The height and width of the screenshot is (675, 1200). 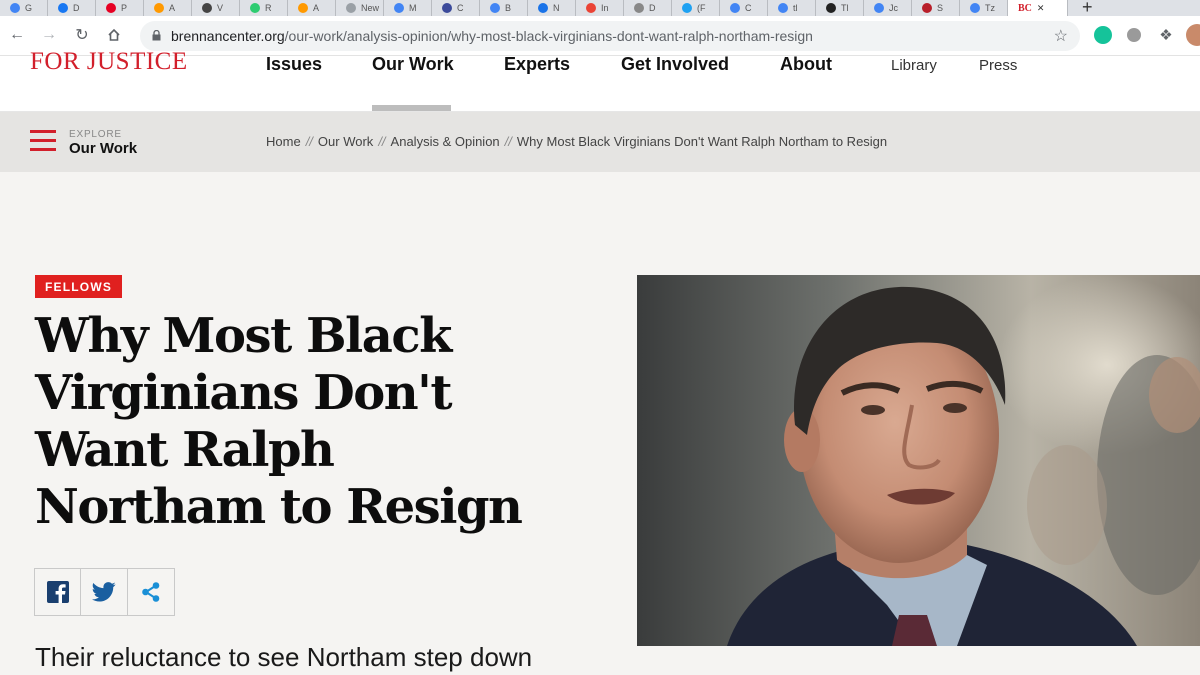 I want to click on twitter-share-button, so click(x=104, y=592).